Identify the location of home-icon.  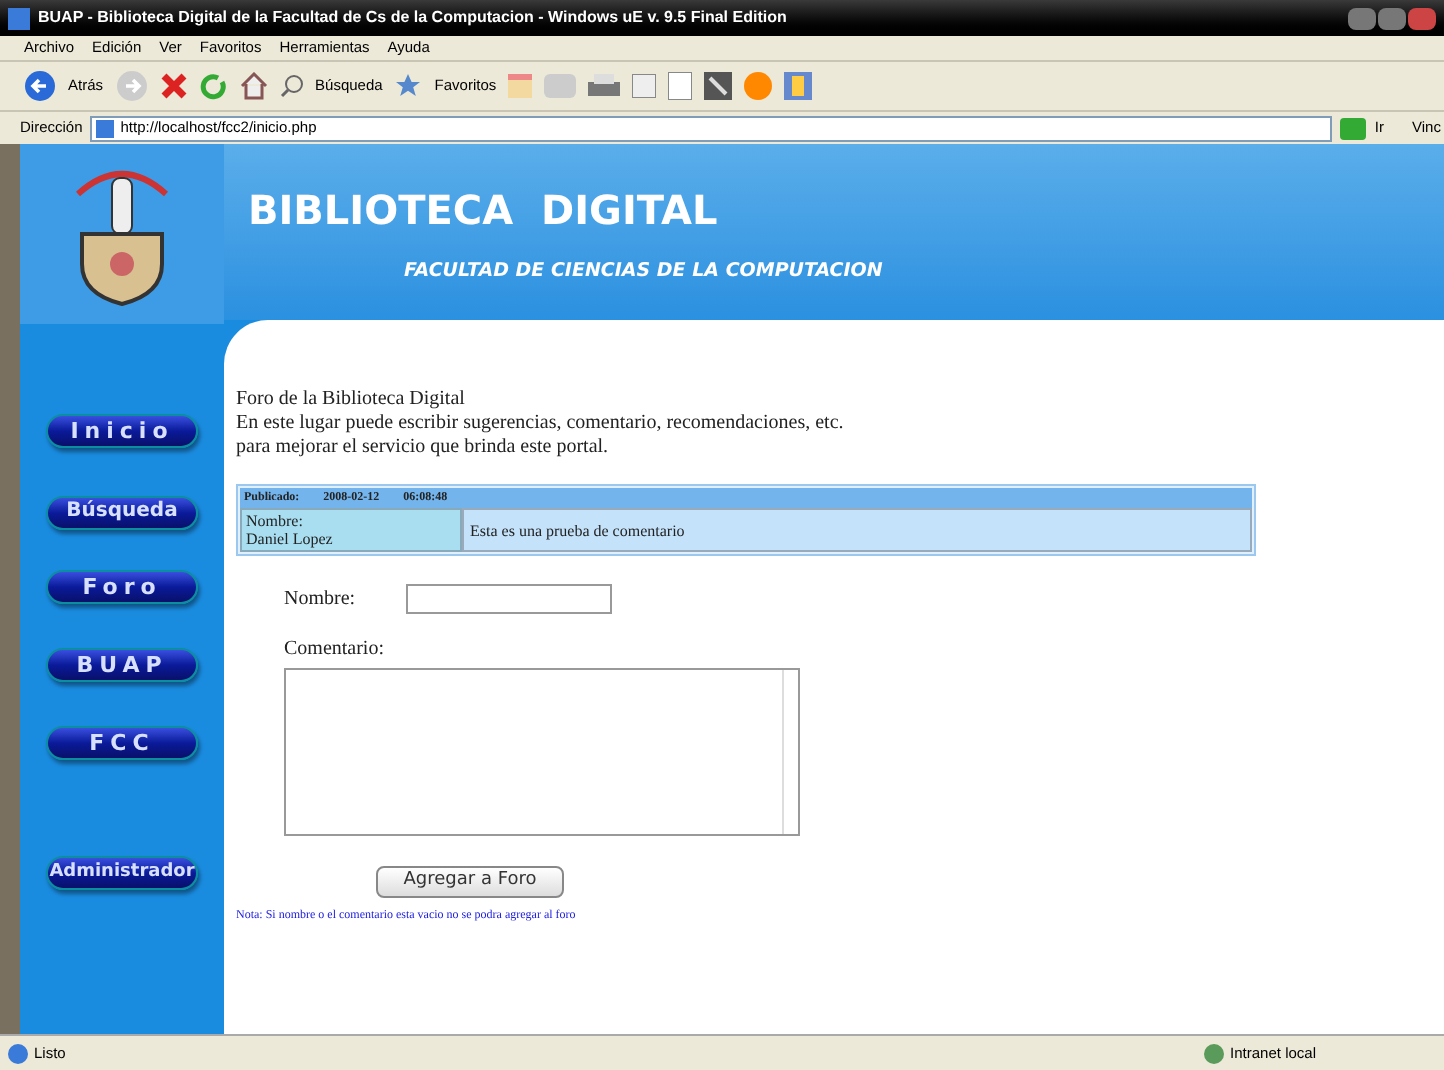
(253, 86).